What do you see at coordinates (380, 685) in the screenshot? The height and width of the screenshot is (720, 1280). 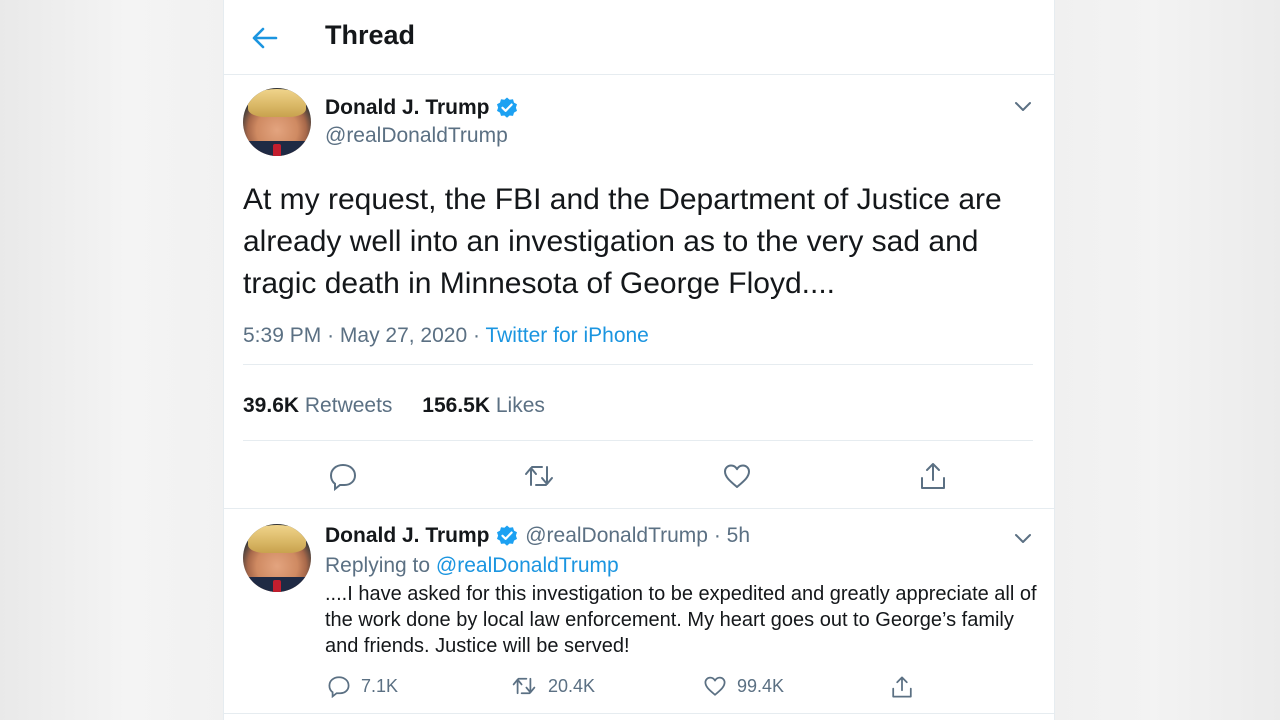 I see `reply-count: 7.1K` at bounding box center [380, 685].